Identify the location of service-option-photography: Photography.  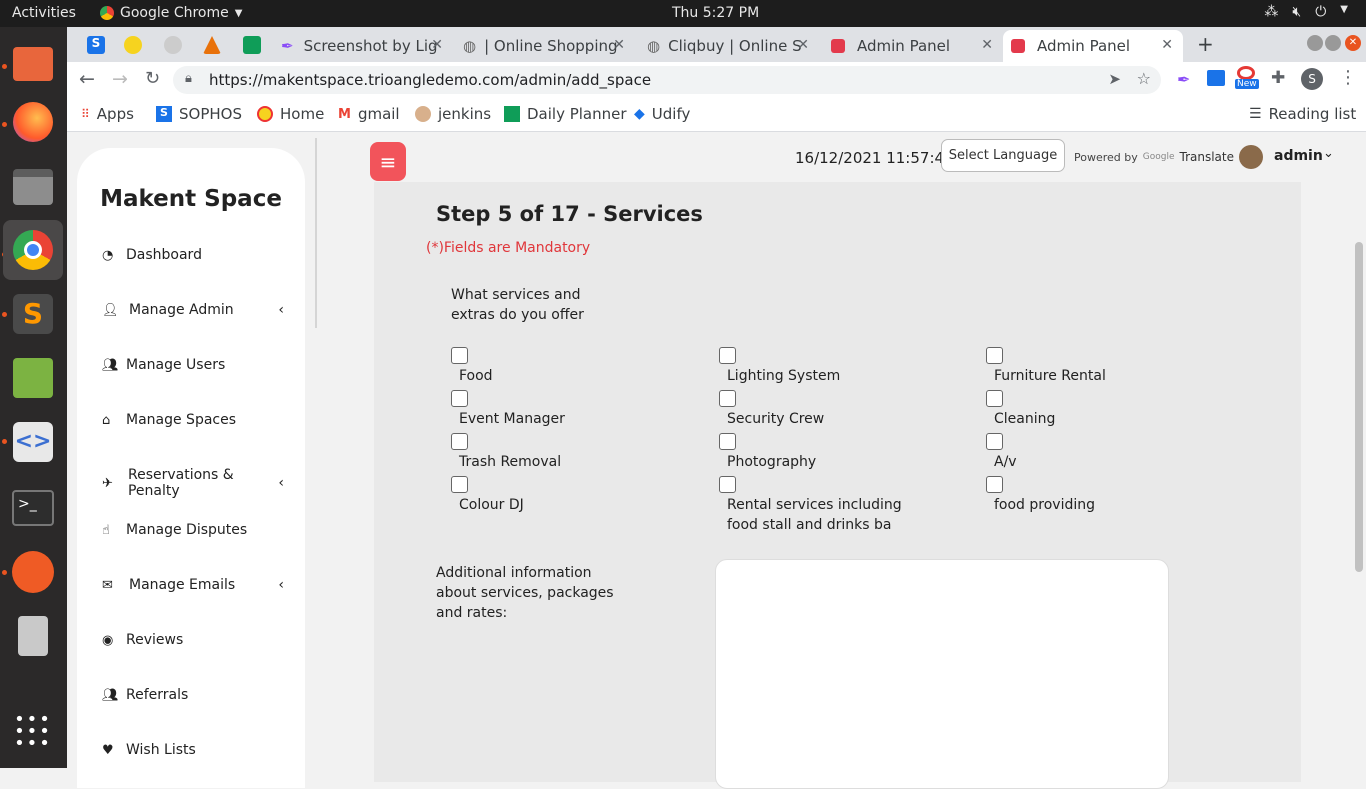
(819, 452).